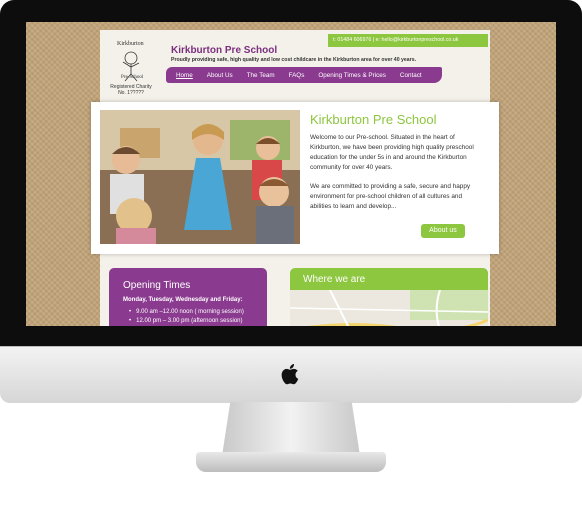  What do you see at coordinates (183, 300) in the screenshot?
I see `opening-days: Monday, Tuesday, Wednesday and Friday:` at bounding box center [183, 300].